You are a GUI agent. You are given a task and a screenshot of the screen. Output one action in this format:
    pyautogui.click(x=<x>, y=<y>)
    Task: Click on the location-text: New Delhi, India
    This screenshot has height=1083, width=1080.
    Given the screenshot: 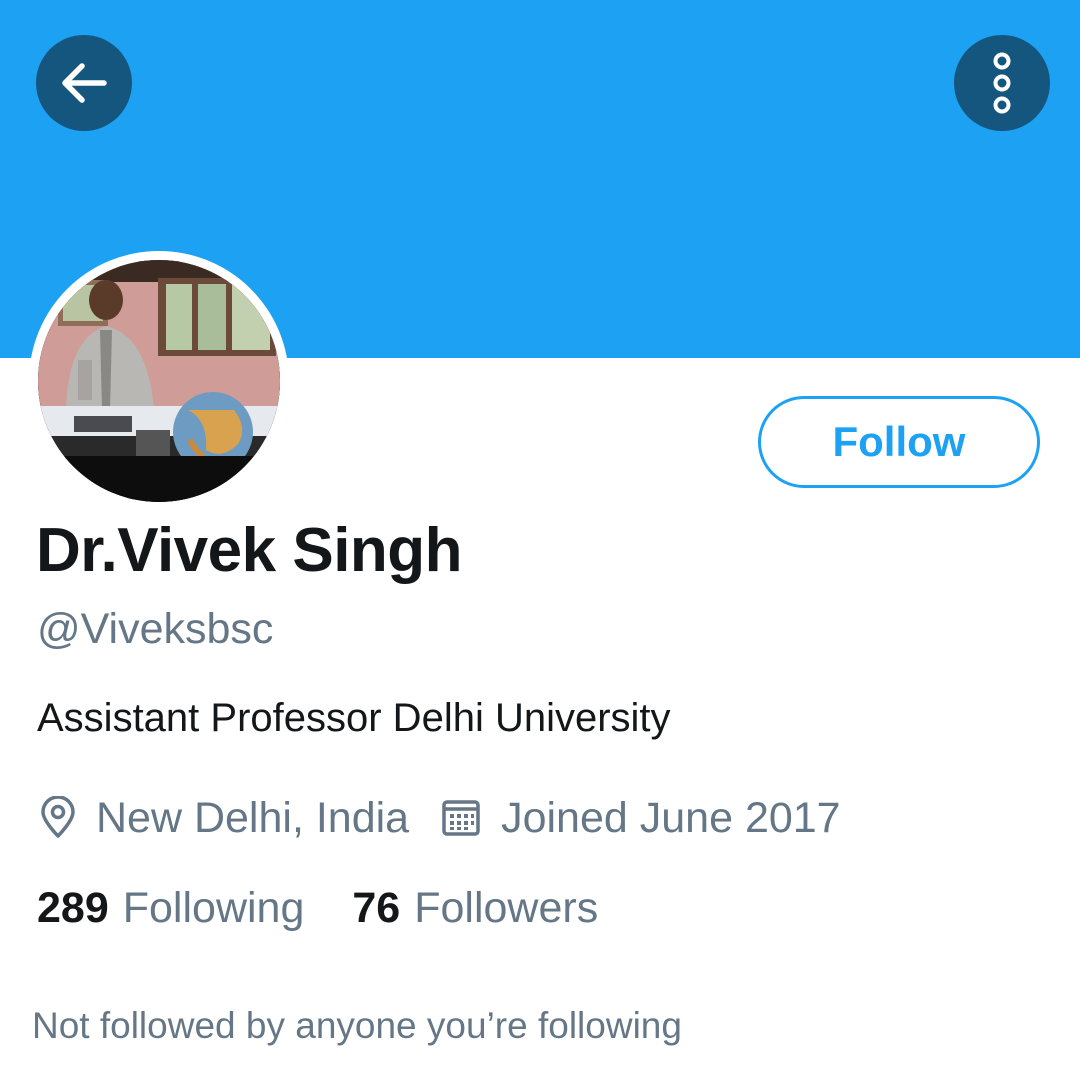 What is the action you would take?
    pyautogui.click(x=253, y=817)
    